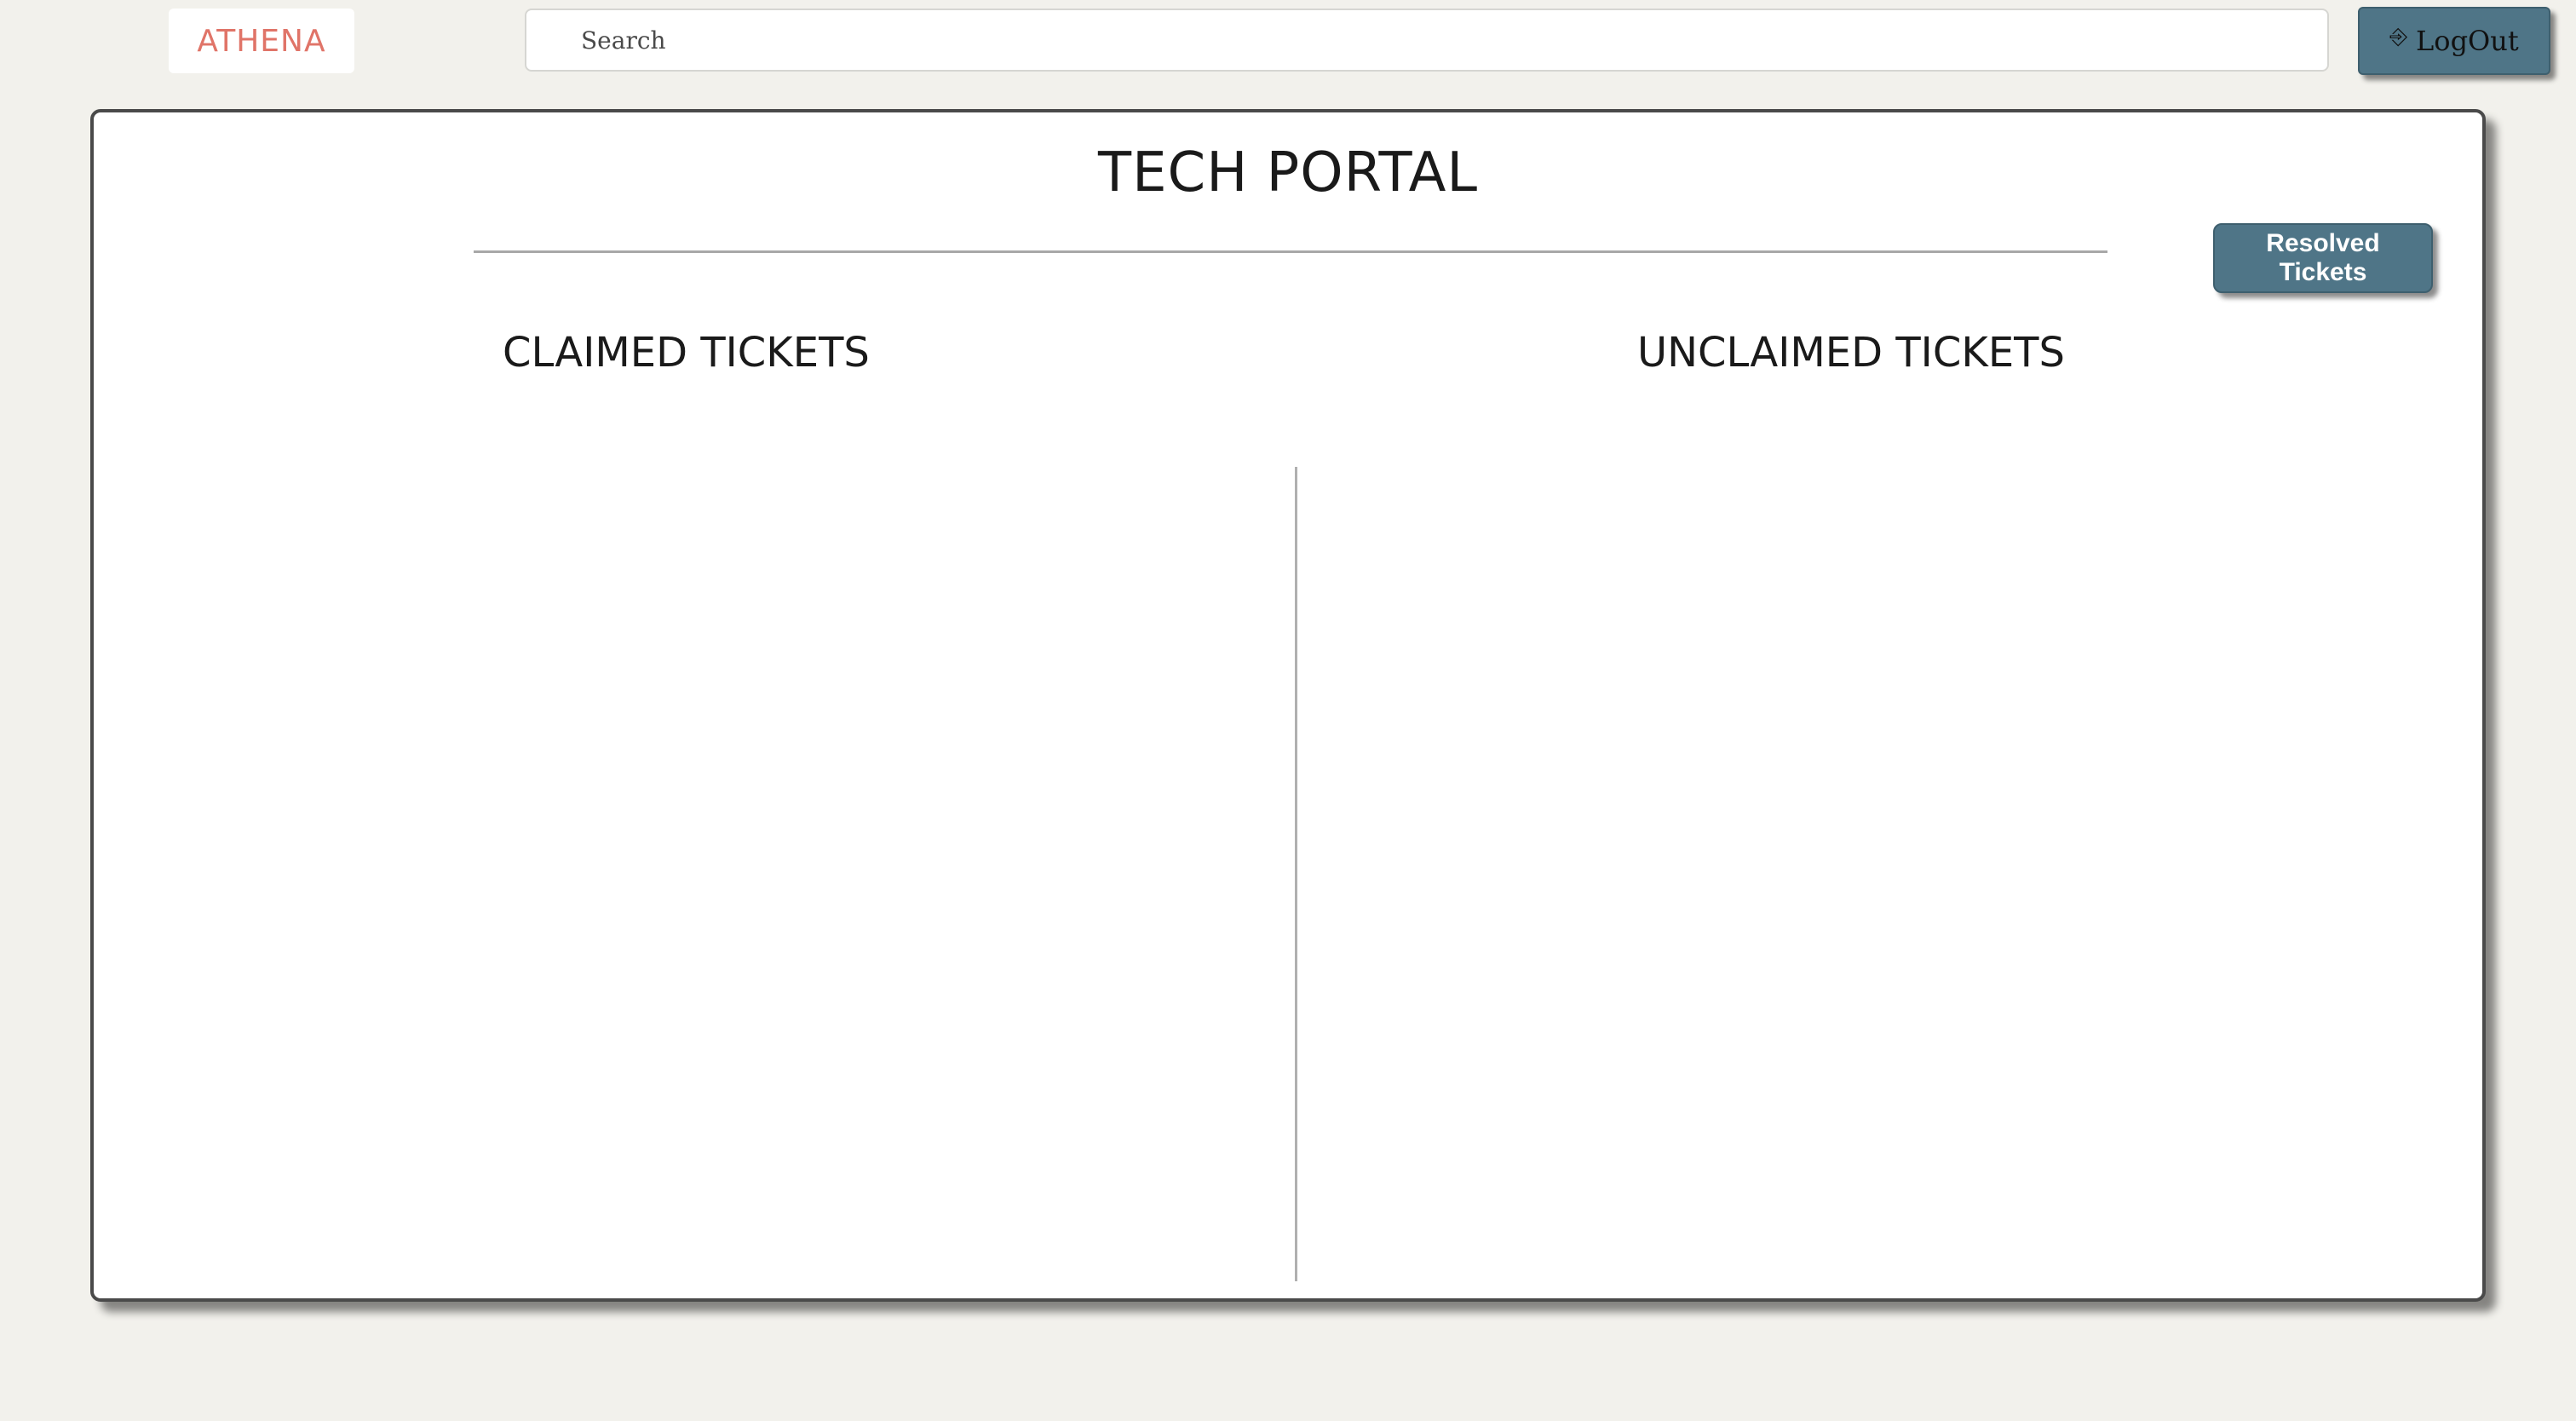 This screenshot has width=2576, height=1421. Describe the element at coordinates (1290, 252) in the screenshot. I see `title-divider` at that location.